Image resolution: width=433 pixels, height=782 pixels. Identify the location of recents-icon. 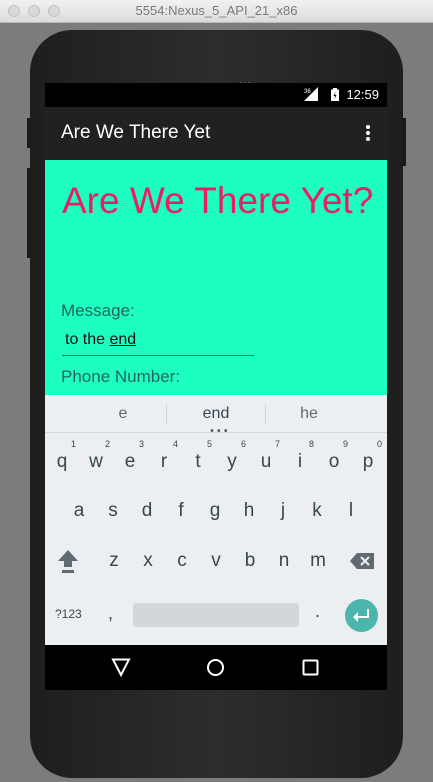
(310, 667).